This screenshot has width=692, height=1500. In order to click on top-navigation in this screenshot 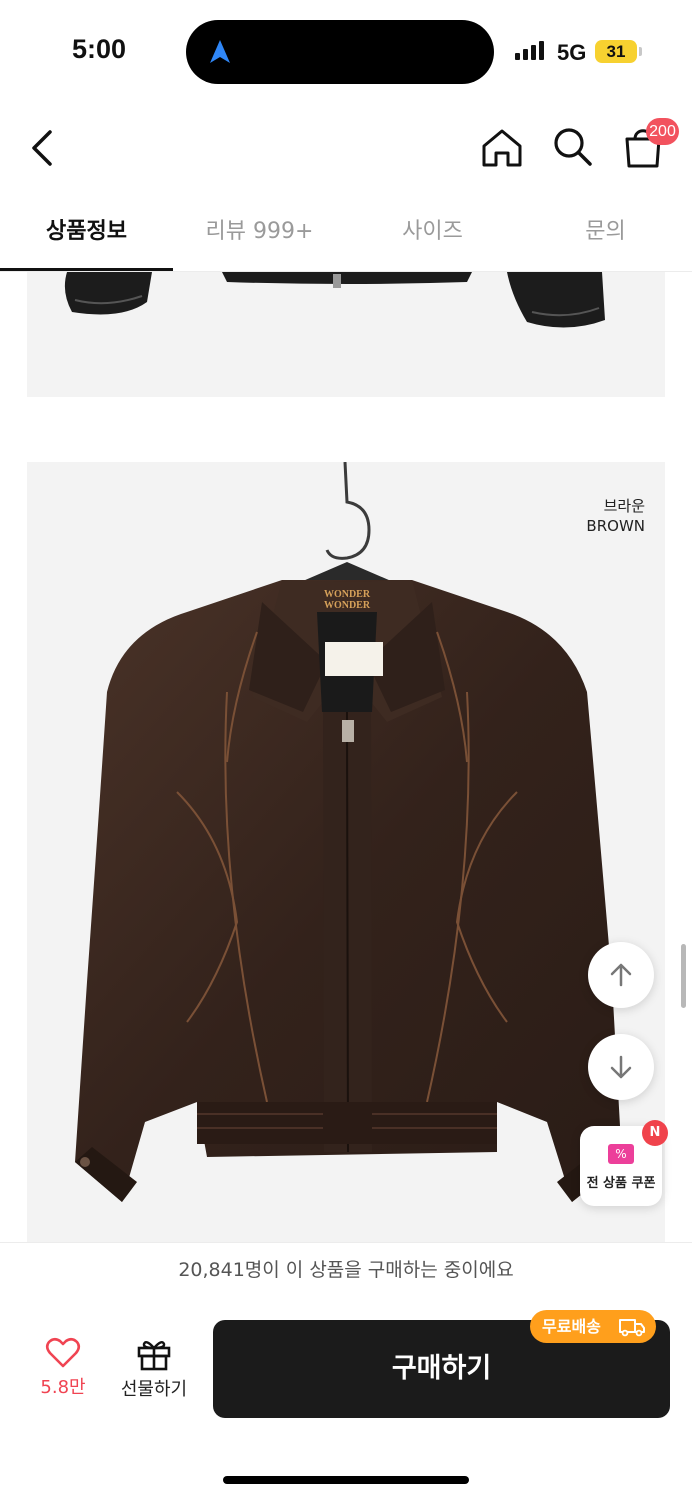, I will do `click(346, 147)`.